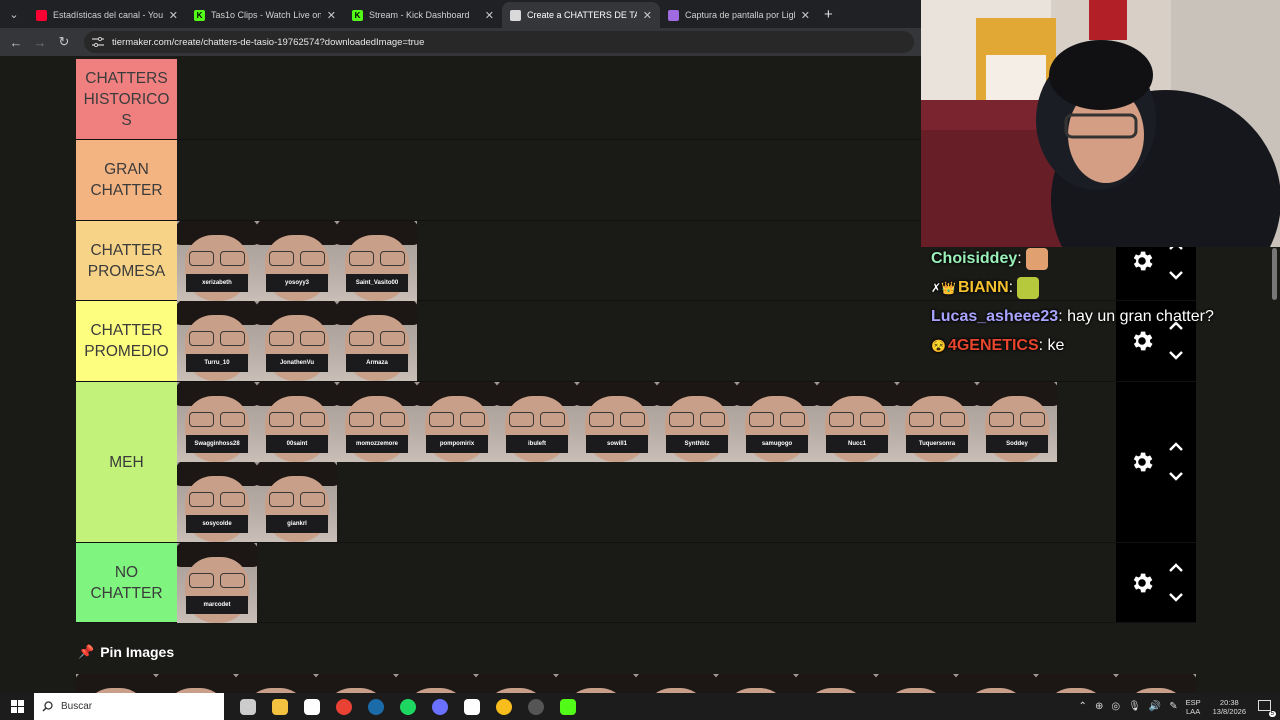 This screenshot has width=1280, height=720. What do you see at coordinates (126, 652) in the screenshot?
I see `pin-images-header: 📌 Pin Images` at bounding box center [126, 652].